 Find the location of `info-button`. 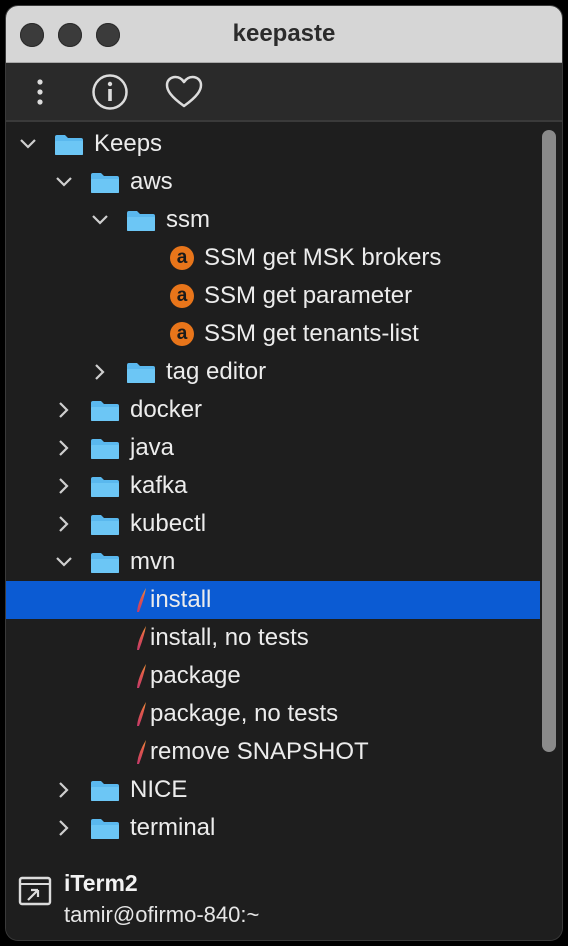

info-button is located at coordinates (110, 92).